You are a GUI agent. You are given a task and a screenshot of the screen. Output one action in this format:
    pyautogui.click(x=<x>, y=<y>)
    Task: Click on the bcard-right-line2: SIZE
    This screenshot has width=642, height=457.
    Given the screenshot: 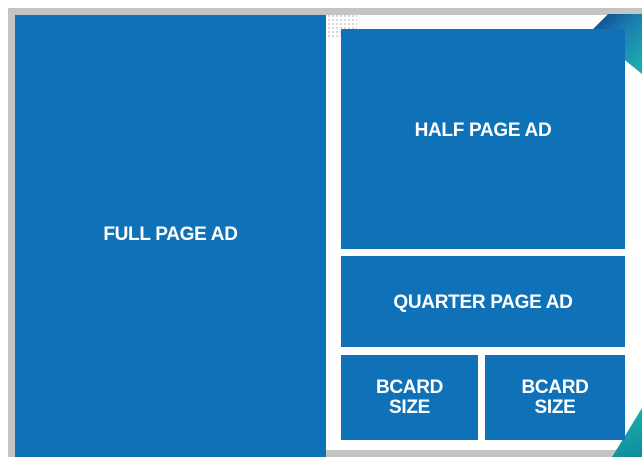 What is the action you would take?
    pyautogui.click(x=555, y=407)
    